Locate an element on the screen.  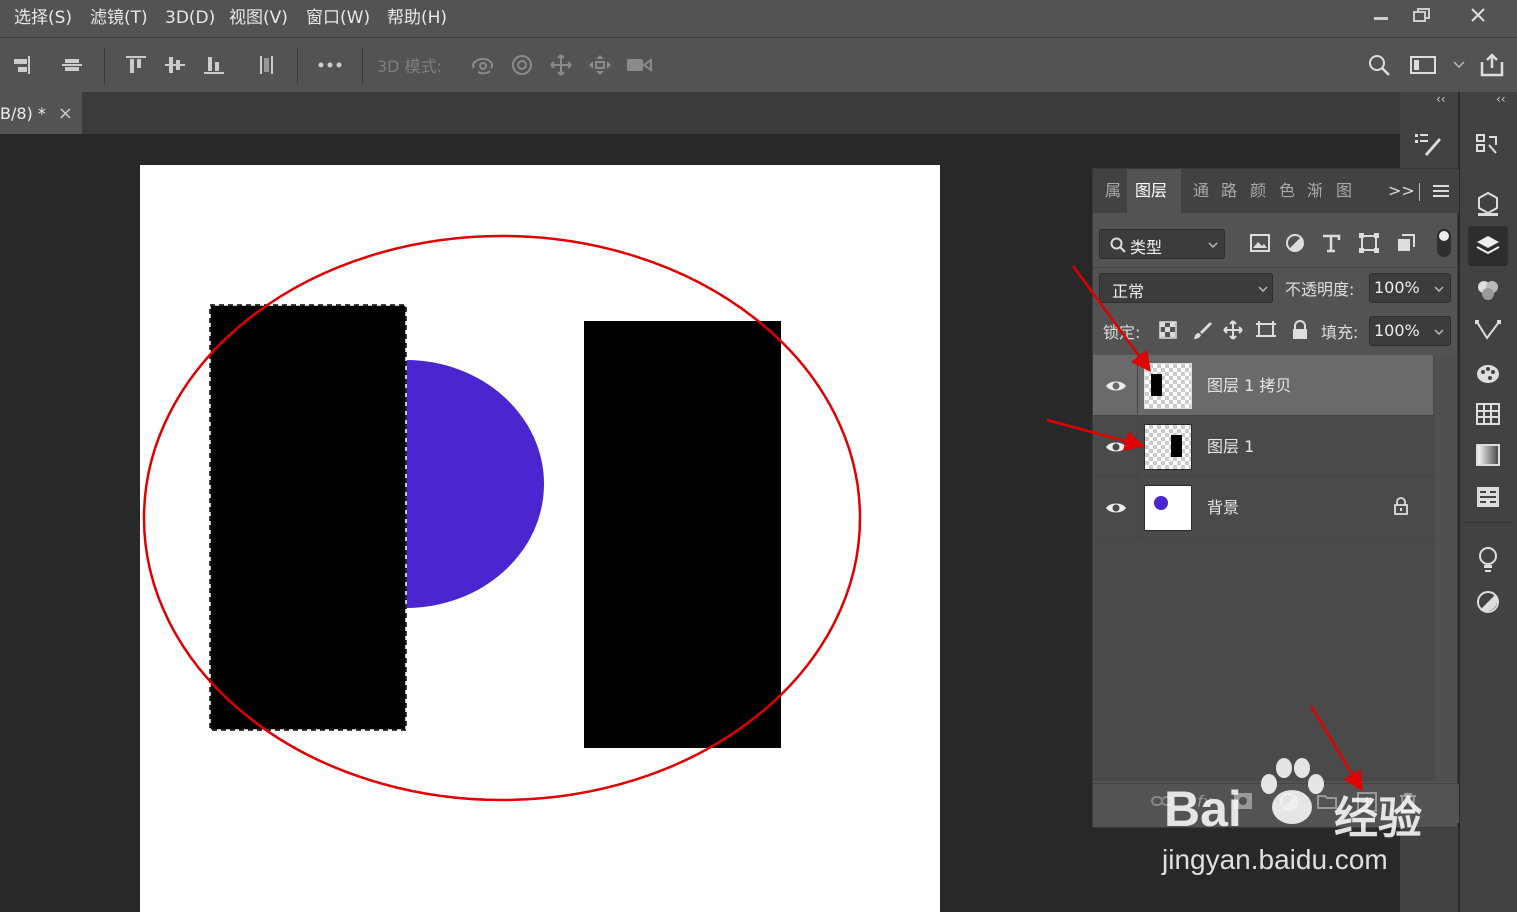
search-button is located at coordinates (1379, 65).